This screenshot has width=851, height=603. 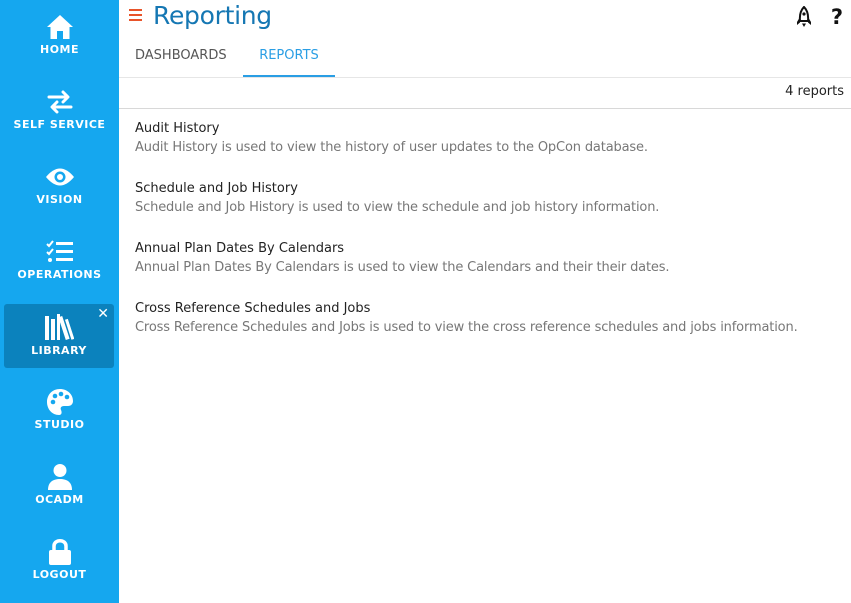 What do you see at coordinates (59, 124) in the screenshot?
I see `sidebar-item-label: SELF SERVICE` at bounding box center [59, 124].